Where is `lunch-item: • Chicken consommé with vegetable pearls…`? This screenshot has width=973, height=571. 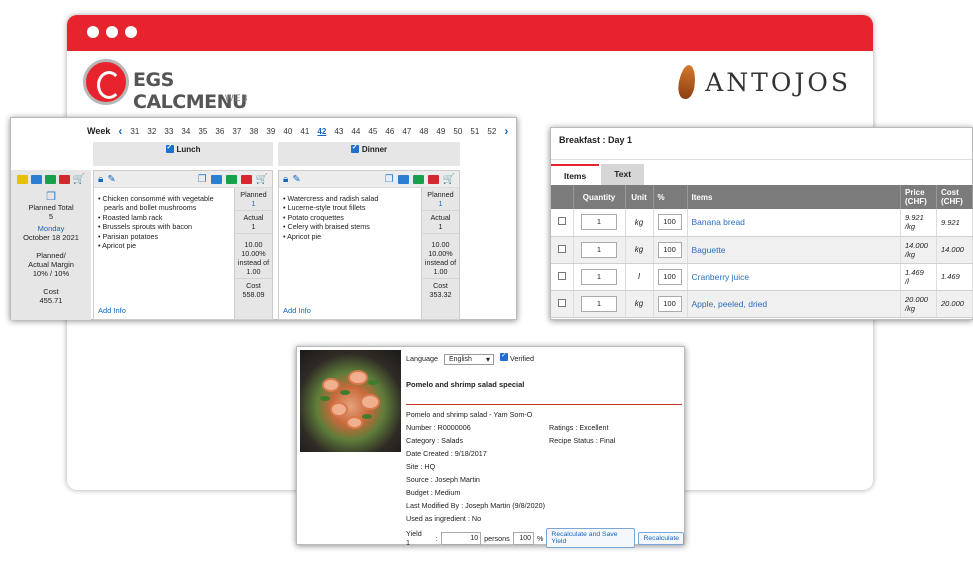
lunch-item: • Chicken consommé with vegetable pearls… is located at coordinates (164, 203).